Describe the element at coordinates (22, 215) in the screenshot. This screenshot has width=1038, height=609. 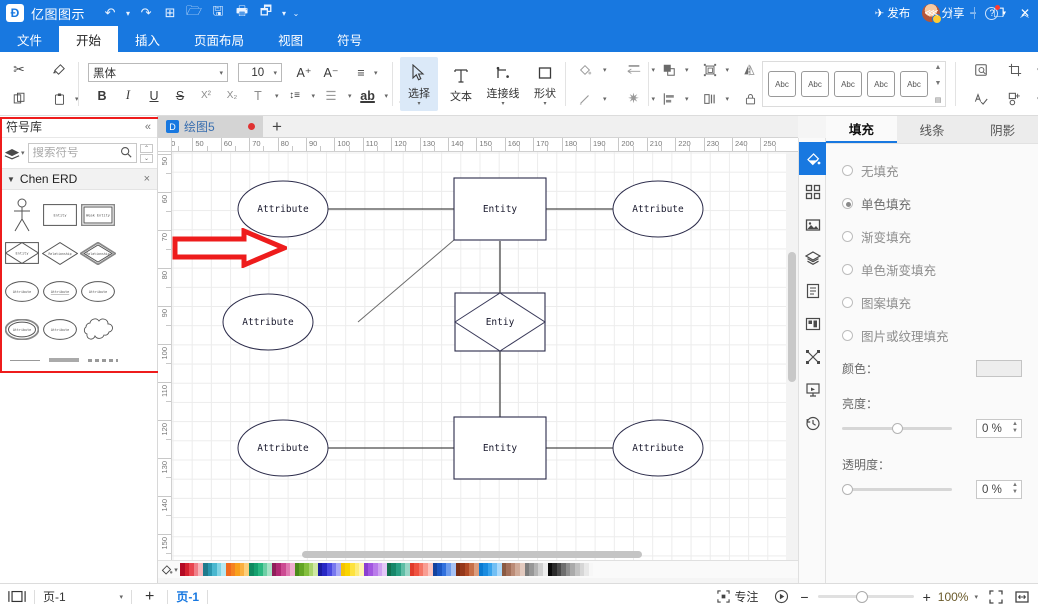
I see `shape-item-actor` at that location.